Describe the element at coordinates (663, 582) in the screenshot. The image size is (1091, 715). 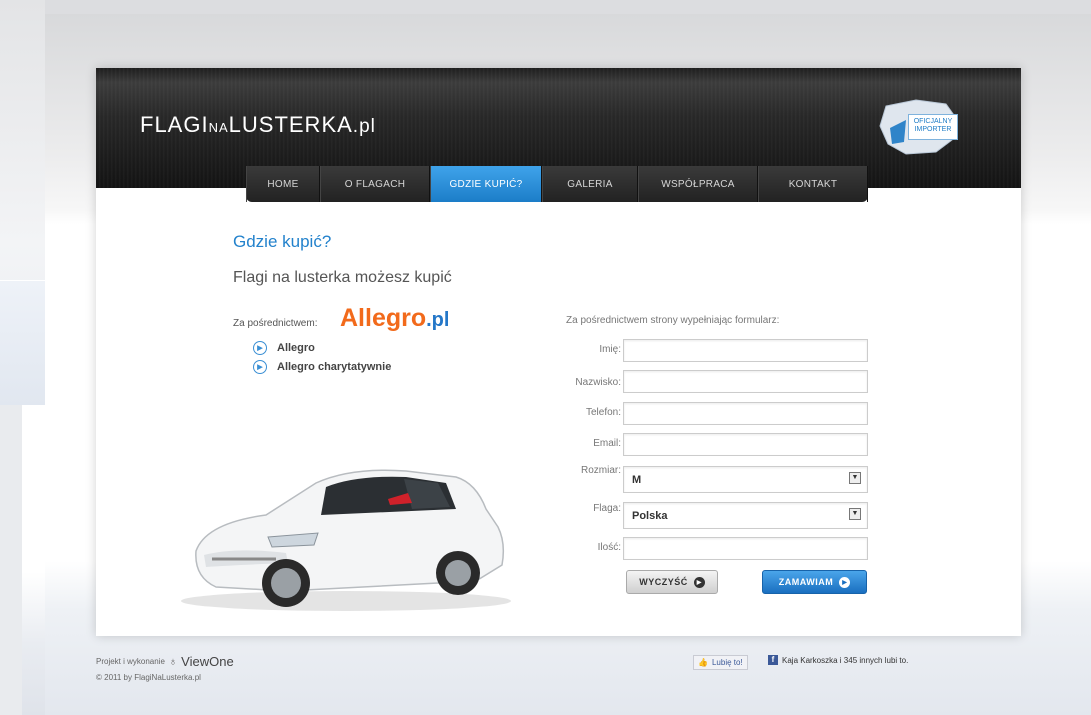
I see `clear-label: WYCZYŚĆ` at that location.